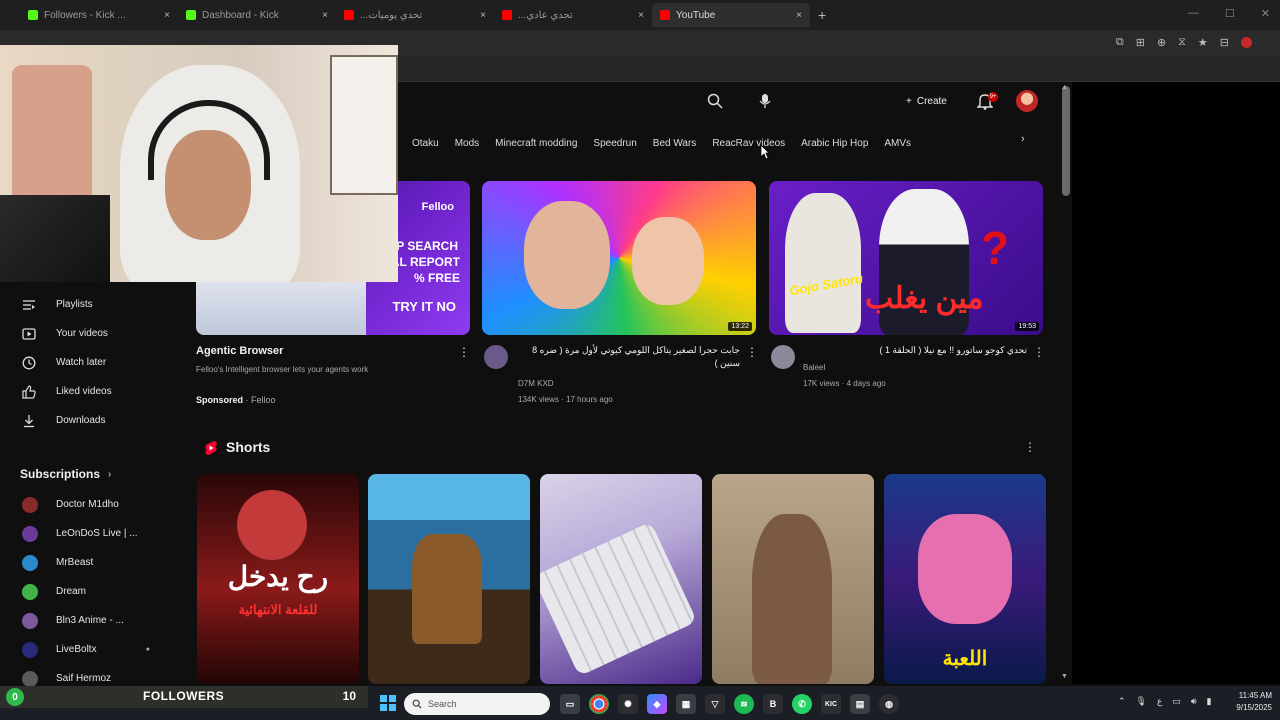 Image resolution: width=1280 pixels, height=720 pixels. Describe the element at coordinates (95, 333) in the screenshot. I see `sidebar-item-your-videos: Your videos` at that location.